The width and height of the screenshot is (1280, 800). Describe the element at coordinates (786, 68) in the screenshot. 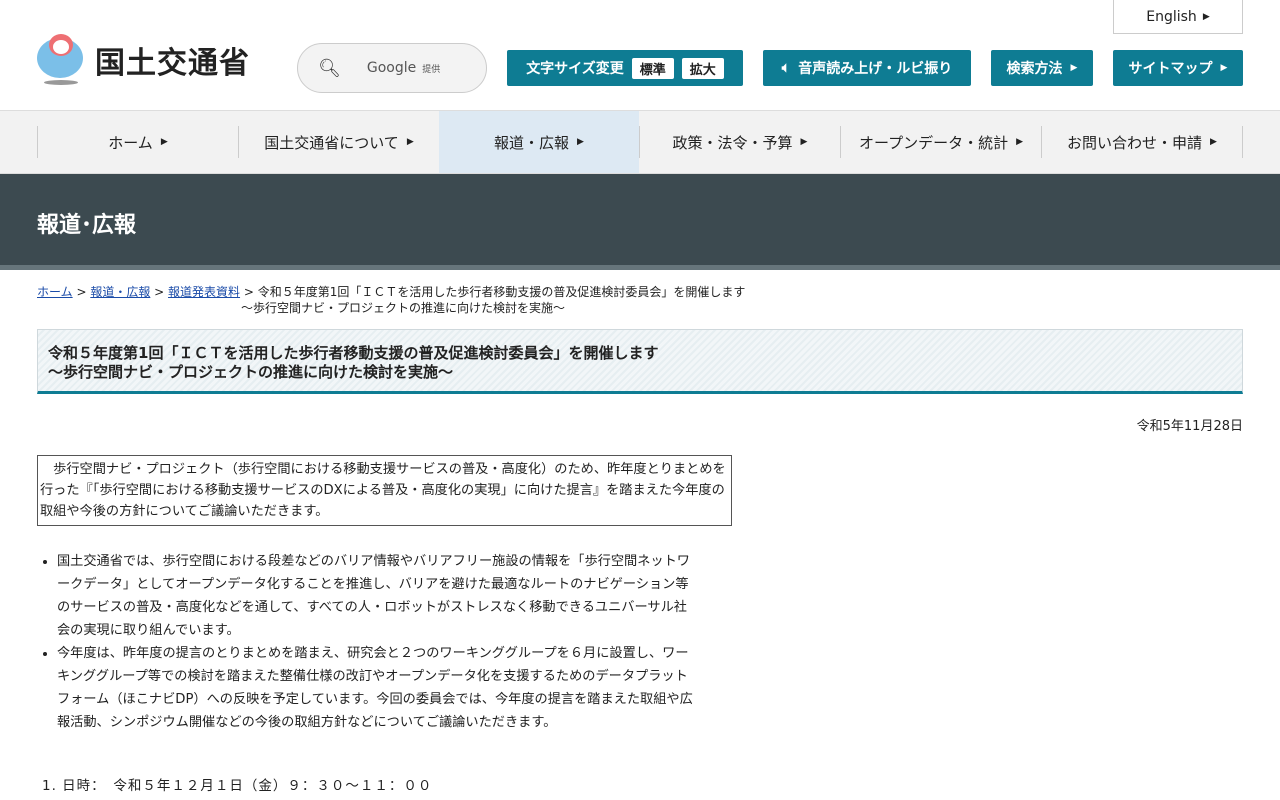

I see `speaker-icon: 🔈︎` at that location.